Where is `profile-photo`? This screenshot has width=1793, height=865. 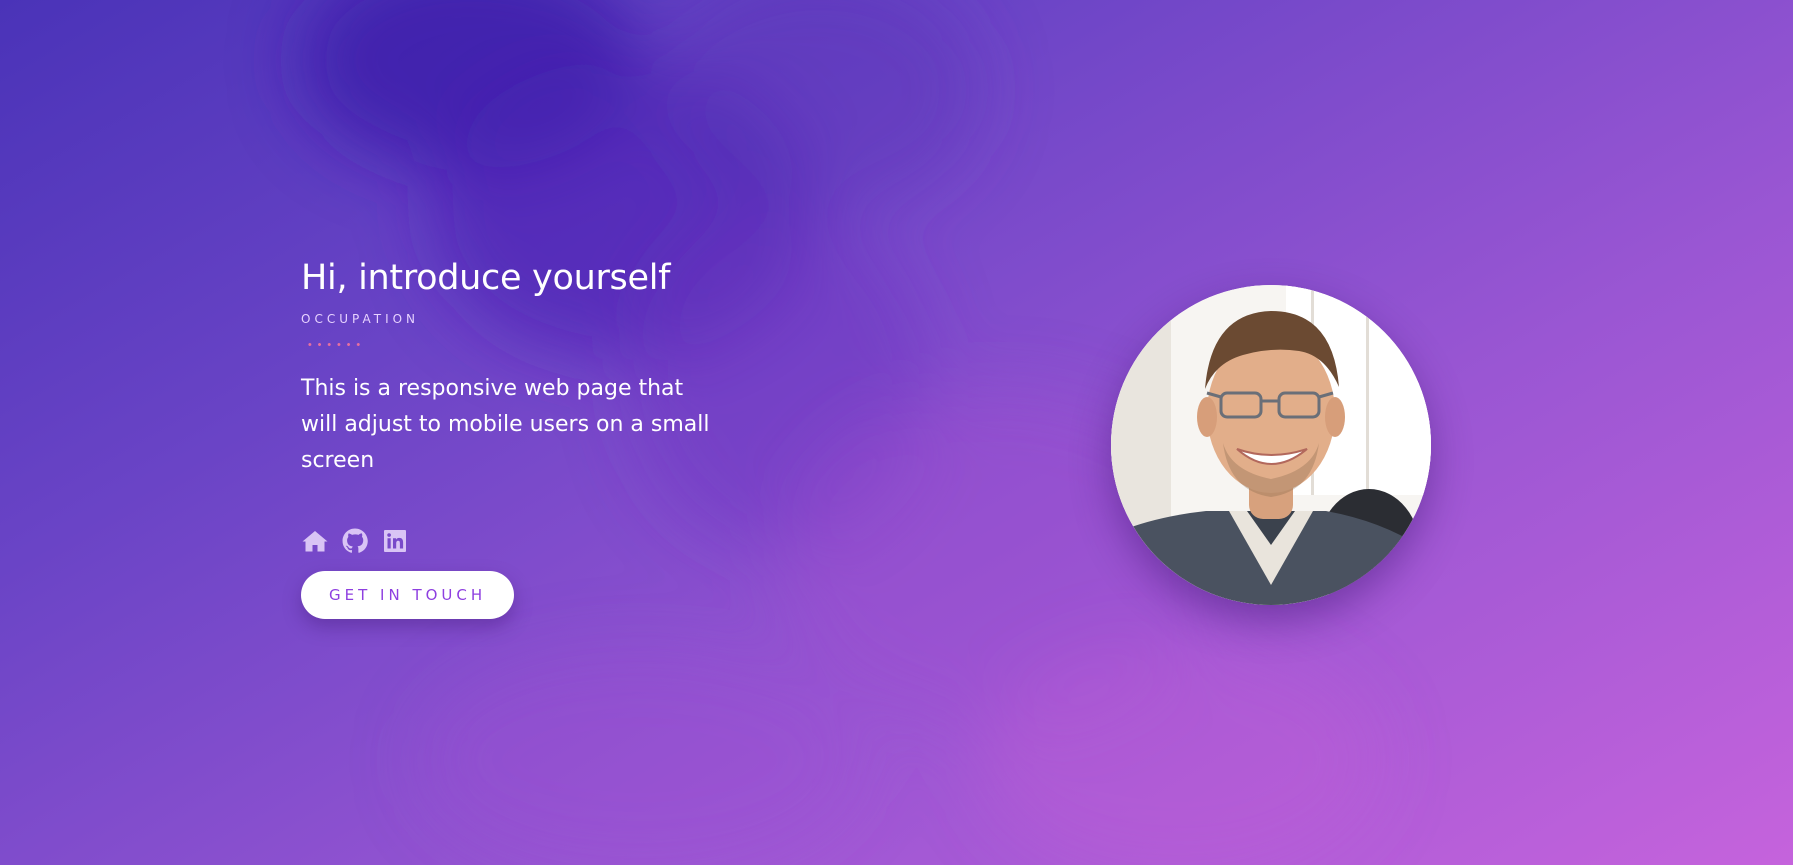
profile-photo is located at coordinates (1271, 445).